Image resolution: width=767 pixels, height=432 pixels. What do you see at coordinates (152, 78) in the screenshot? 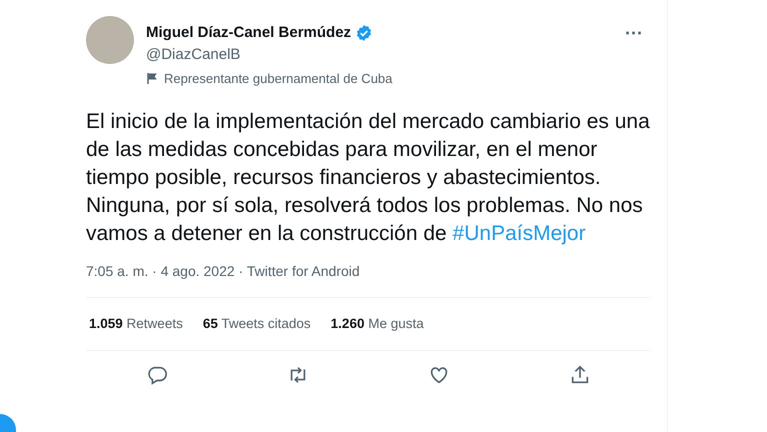
I see `flag-icon` at bounding box center [152, 78].